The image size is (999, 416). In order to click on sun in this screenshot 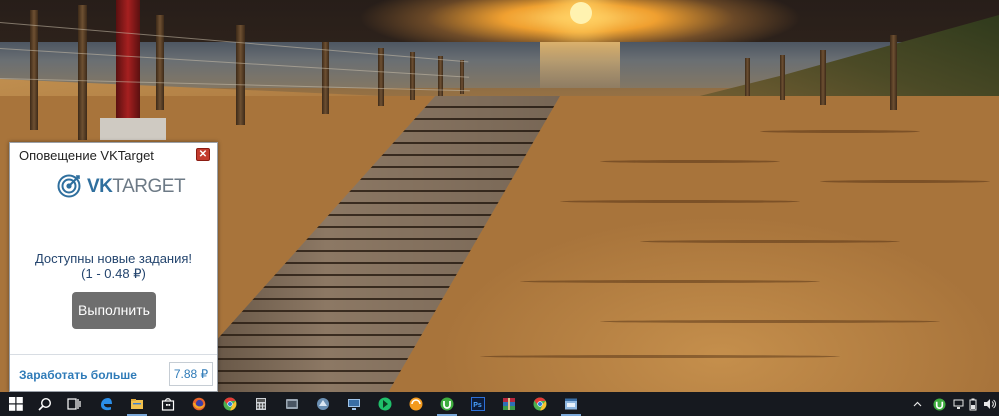, I will do `click(581, 13)`.